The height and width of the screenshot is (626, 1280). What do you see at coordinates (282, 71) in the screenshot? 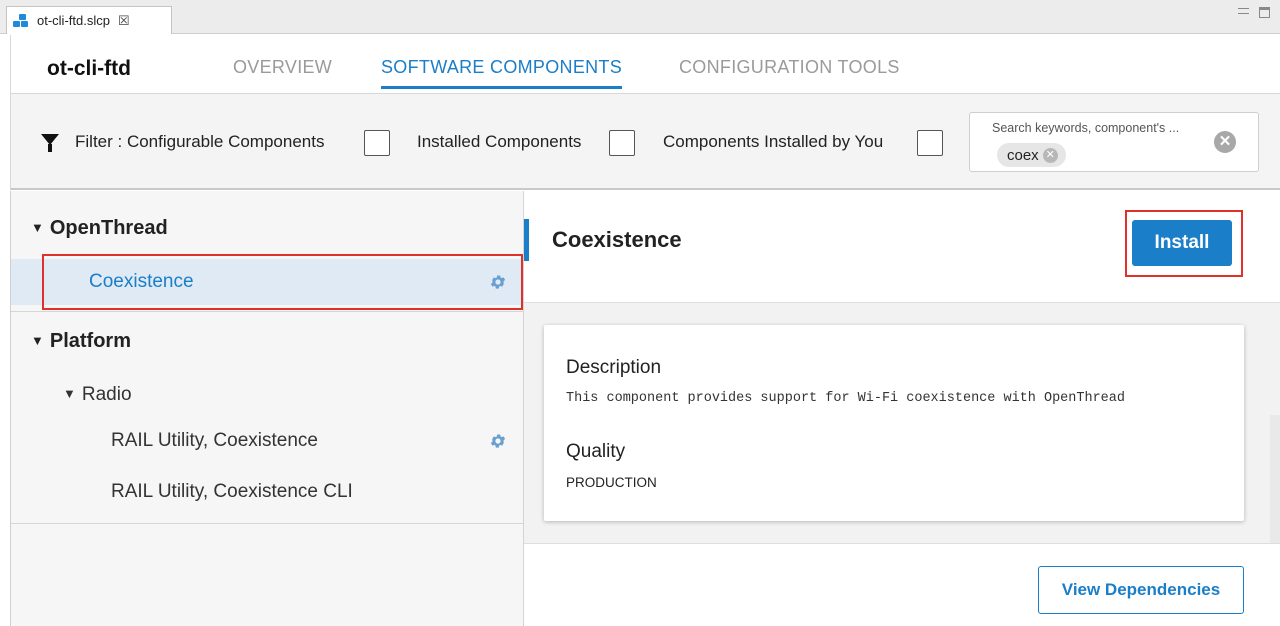
I see `tab-overview: OVERVIEW` at bounding box center [282, 71].